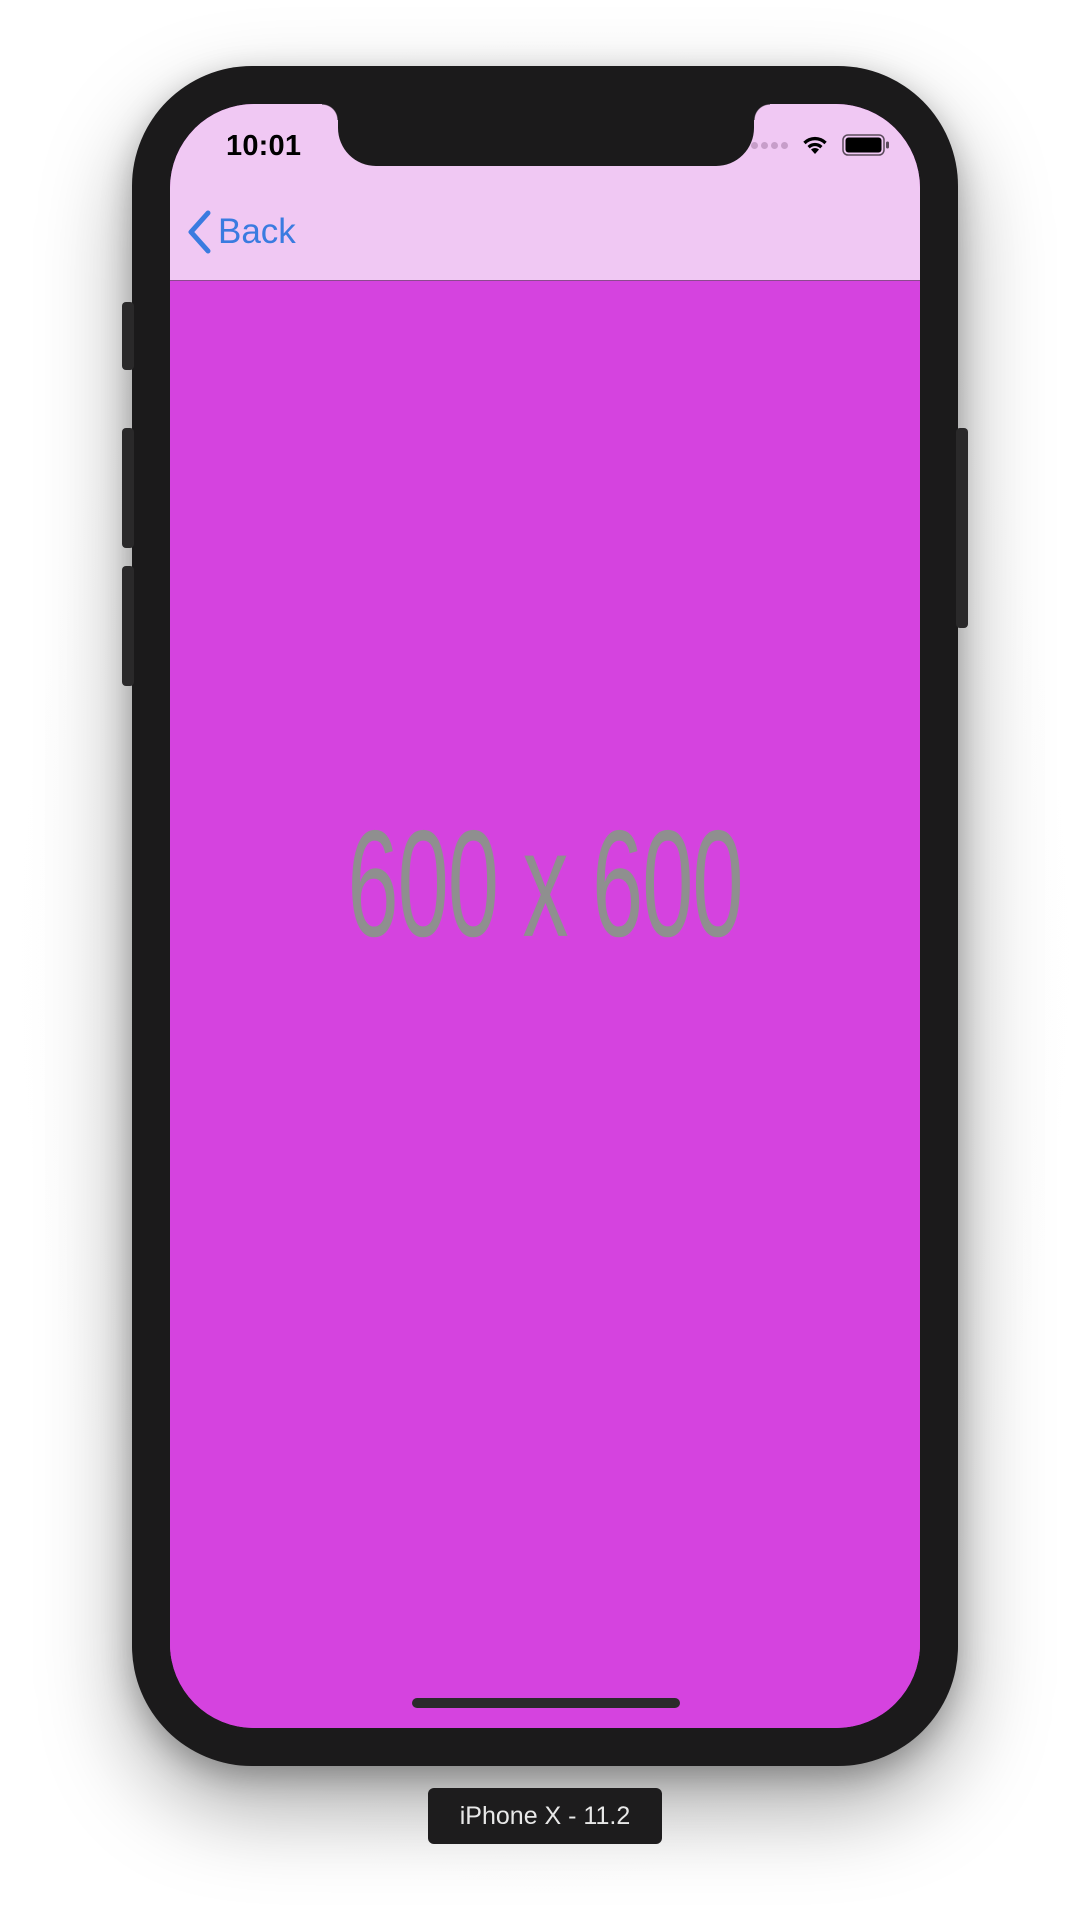 The width and height of the screenshot is (1090, 1928). Describe the element at coordinates (128, 336) in the screenshot. I see `ring-silent-switch` at that location.